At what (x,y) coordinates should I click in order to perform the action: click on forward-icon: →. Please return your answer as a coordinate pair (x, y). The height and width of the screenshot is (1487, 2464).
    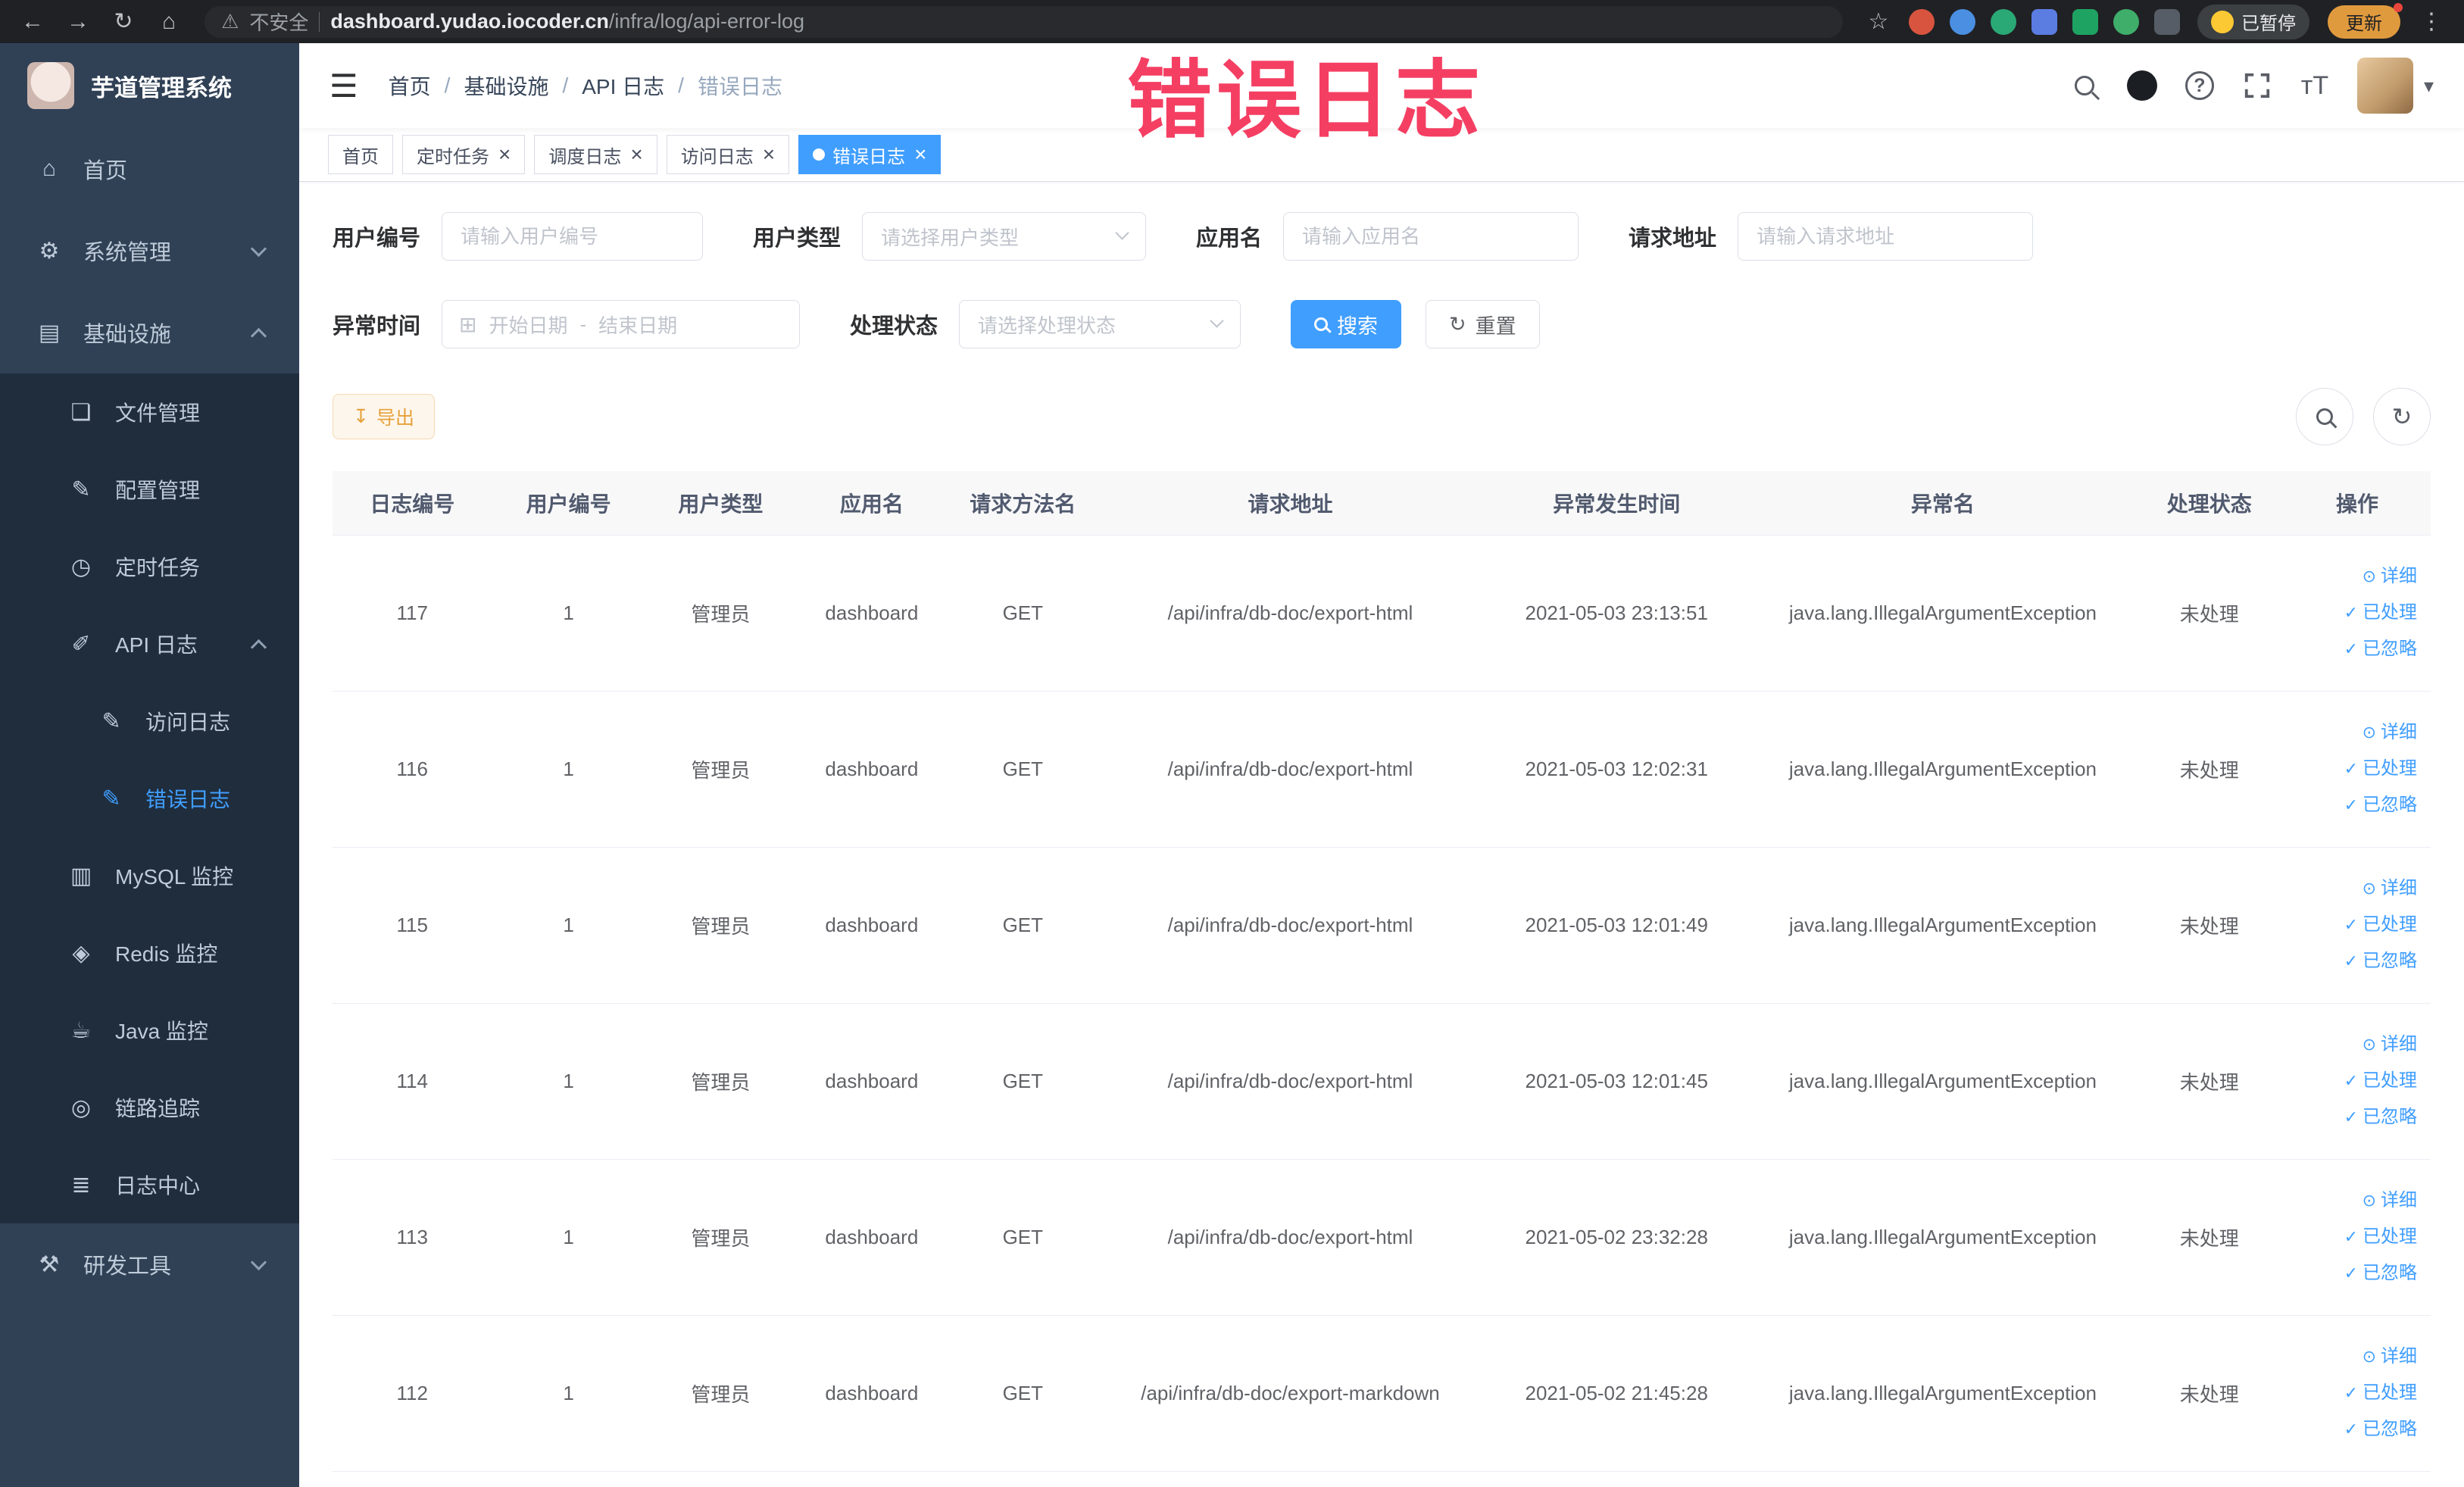
    Looking at the image, I should click on (78, 22).